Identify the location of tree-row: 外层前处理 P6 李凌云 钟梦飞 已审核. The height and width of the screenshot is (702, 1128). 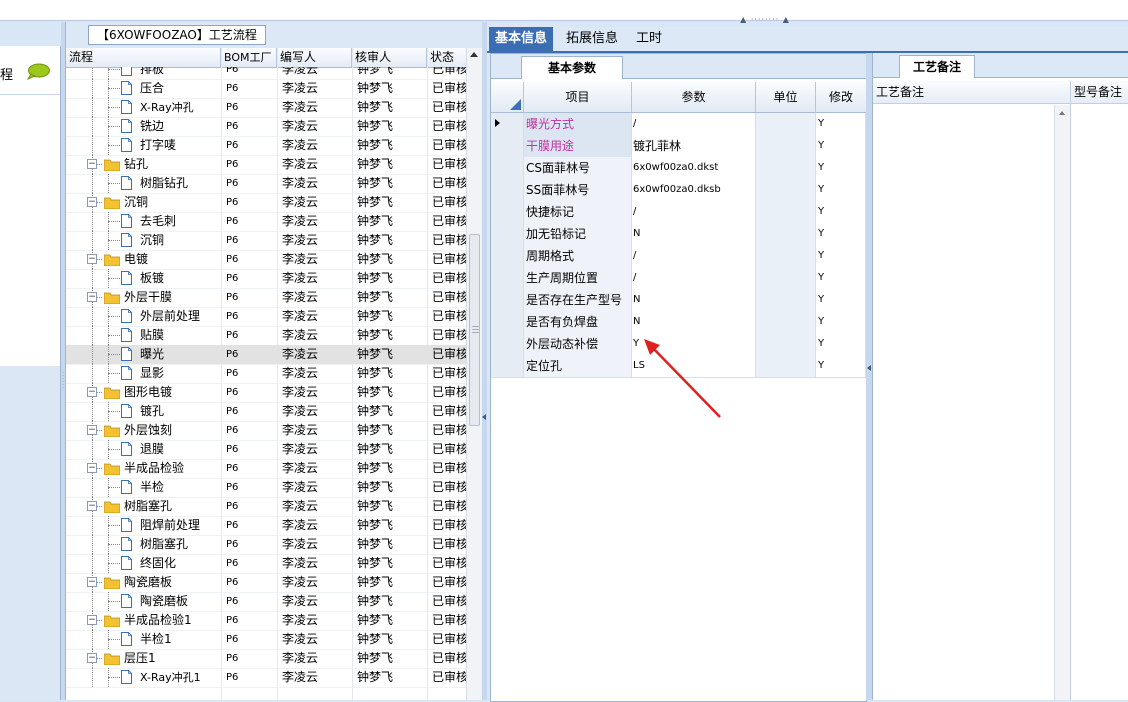
(266, 317).